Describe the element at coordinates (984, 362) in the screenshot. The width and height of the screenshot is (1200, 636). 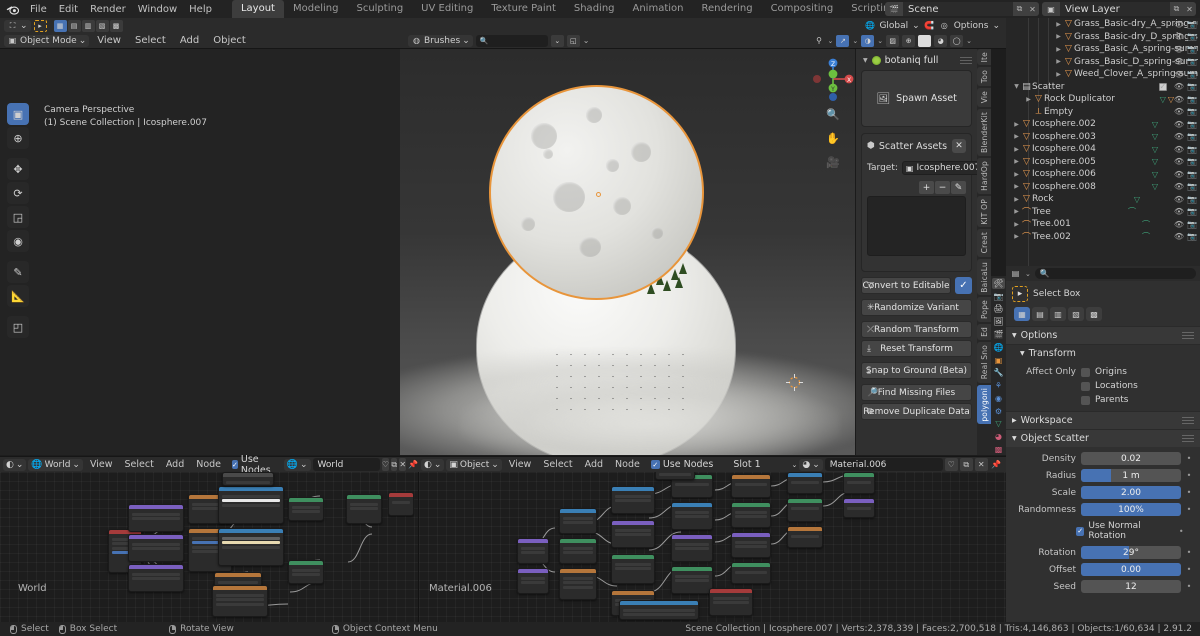
I see `vtab-real-snow: Real Sno` at that location.